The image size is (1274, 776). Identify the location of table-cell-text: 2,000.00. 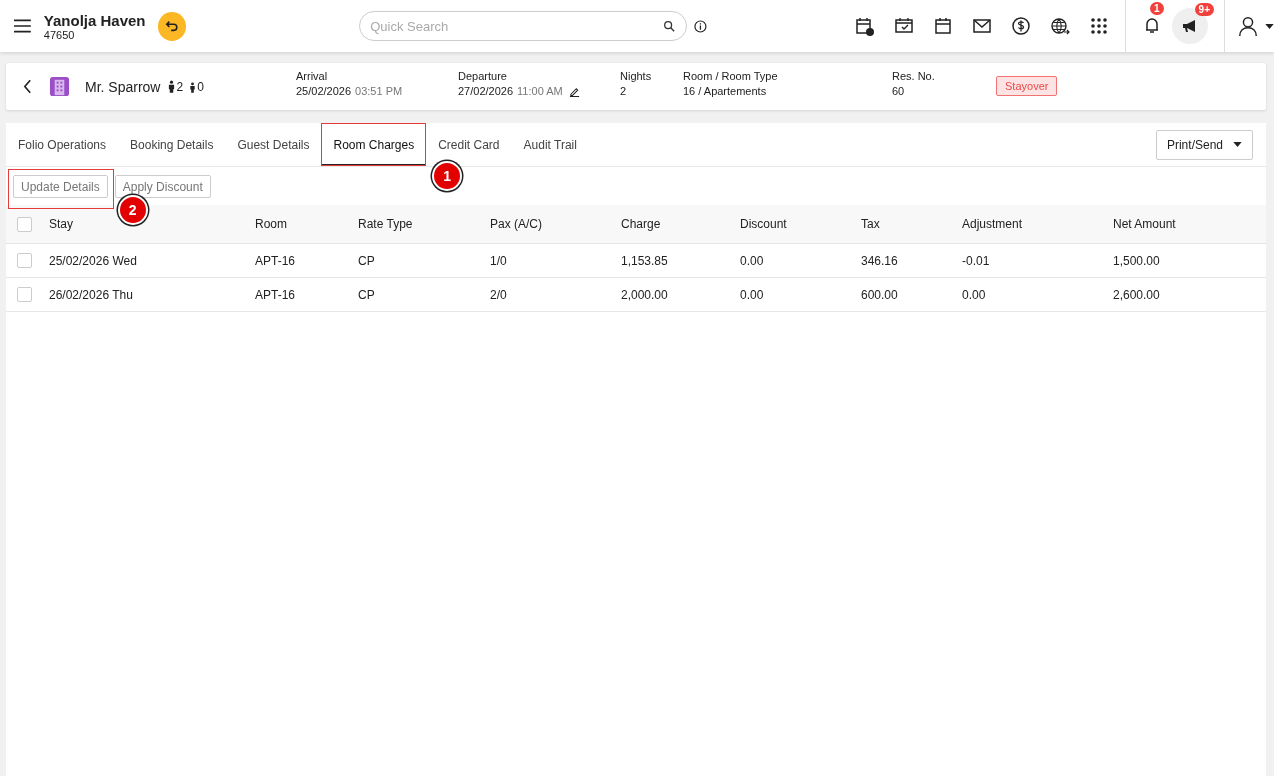
(645, 294).